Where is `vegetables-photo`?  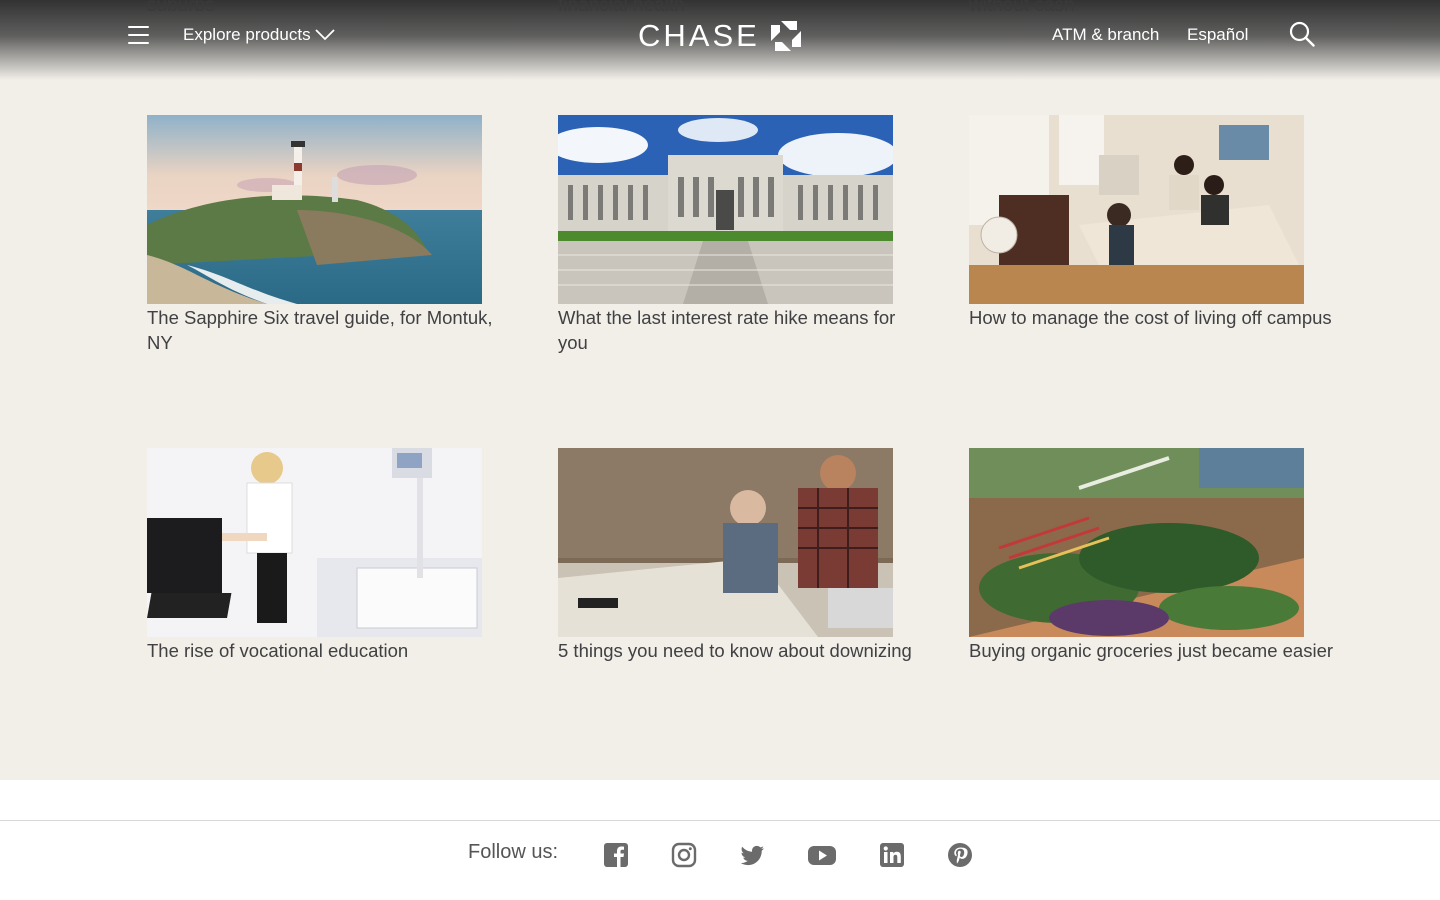 vegetables-photo is located at coordinates (1136, 542).